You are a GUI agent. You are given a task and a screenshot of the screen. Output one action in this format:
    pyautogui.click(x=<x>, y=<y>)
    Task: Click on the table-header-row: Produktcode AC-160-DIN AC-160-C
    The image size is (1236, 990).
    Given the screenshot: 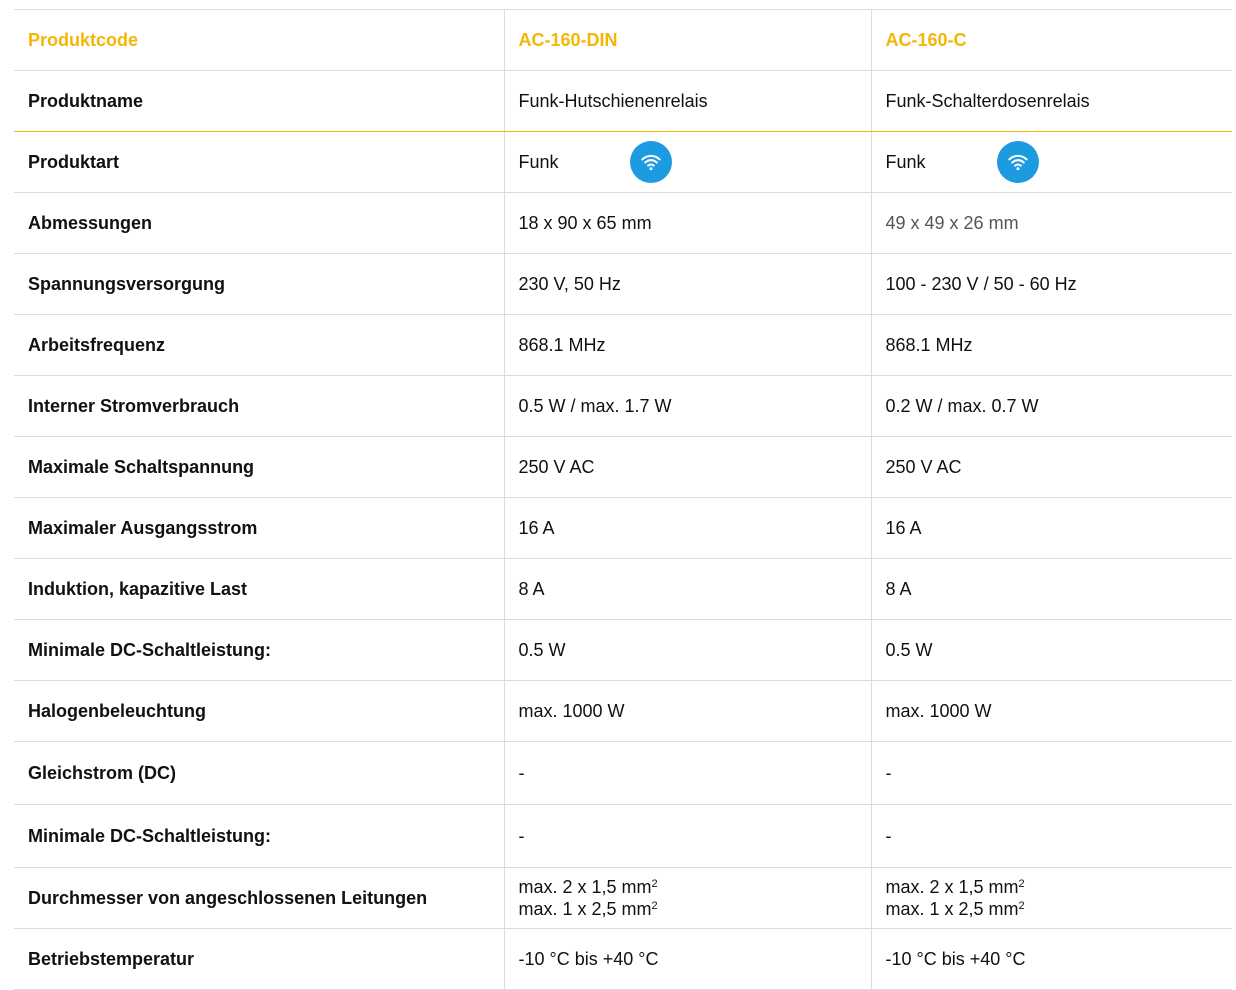 What is the action you would take?
    pyautogui.click(x=623, y=40)
    